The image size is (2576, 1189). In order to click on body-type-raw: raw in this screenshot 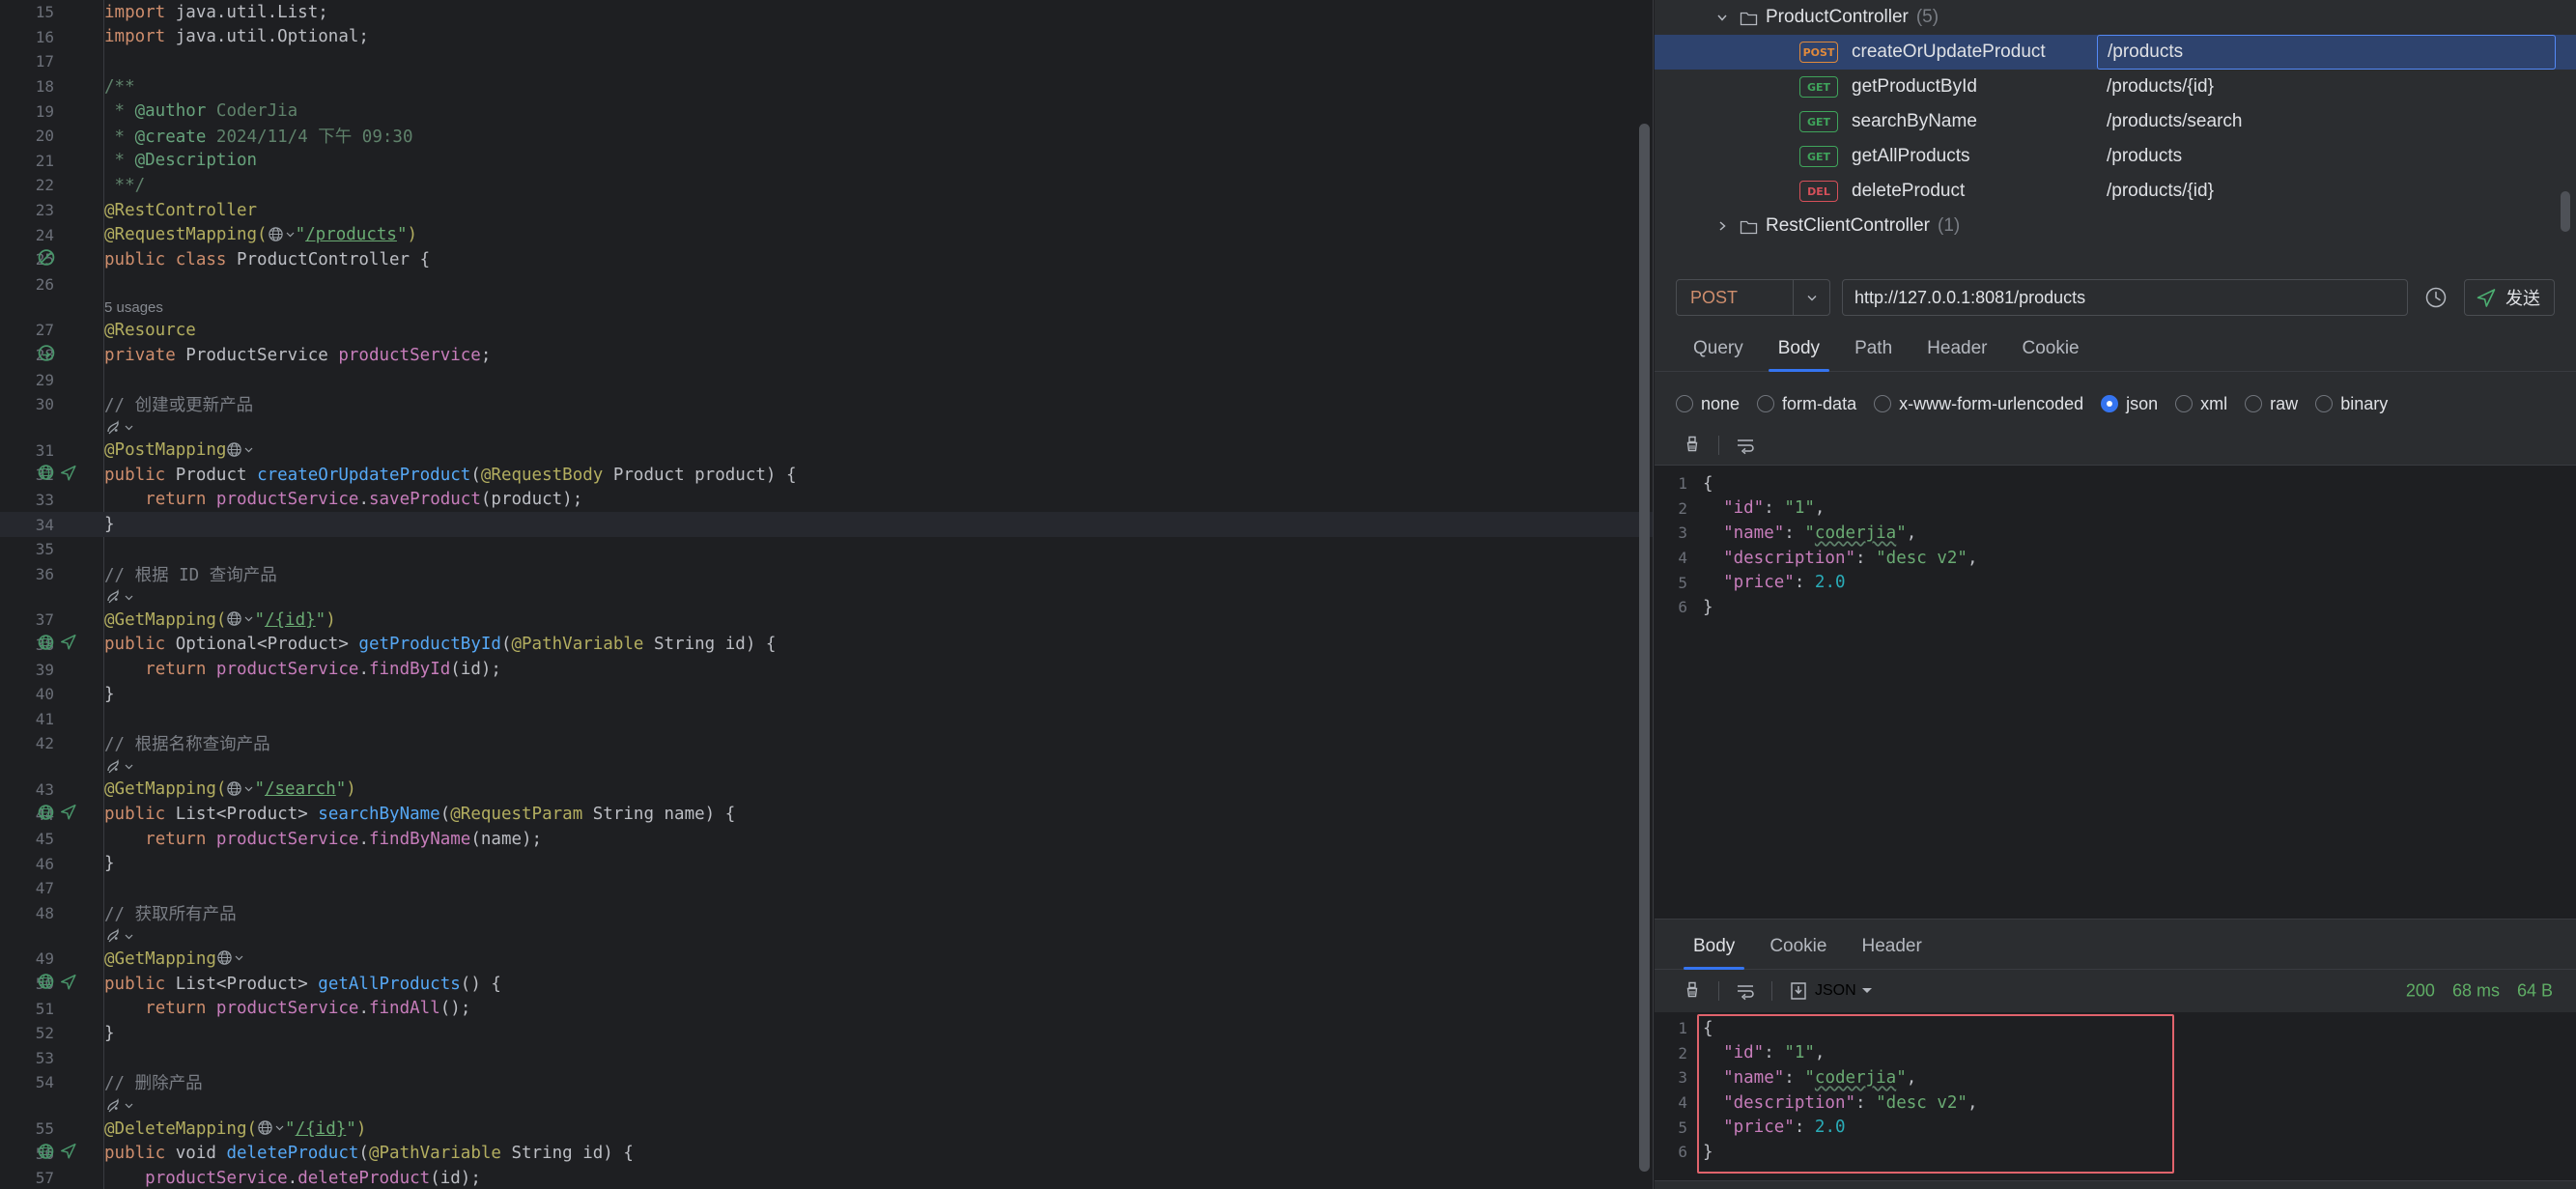, I will do `click(2271, 404)`.